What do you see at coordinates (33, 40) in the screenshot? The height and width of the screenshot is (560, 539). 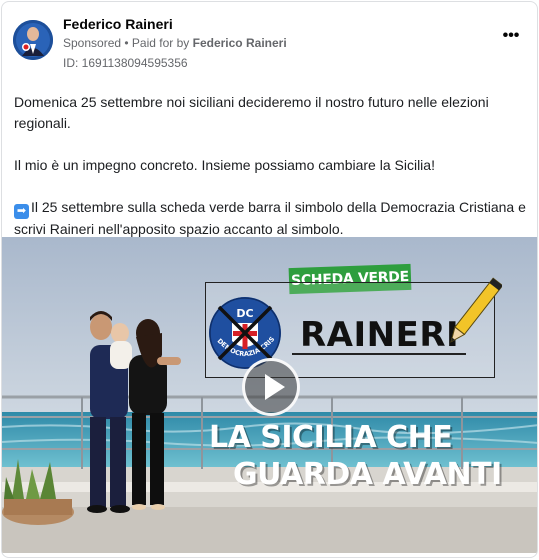 I see `avatar` at bounding box center [33, 40].